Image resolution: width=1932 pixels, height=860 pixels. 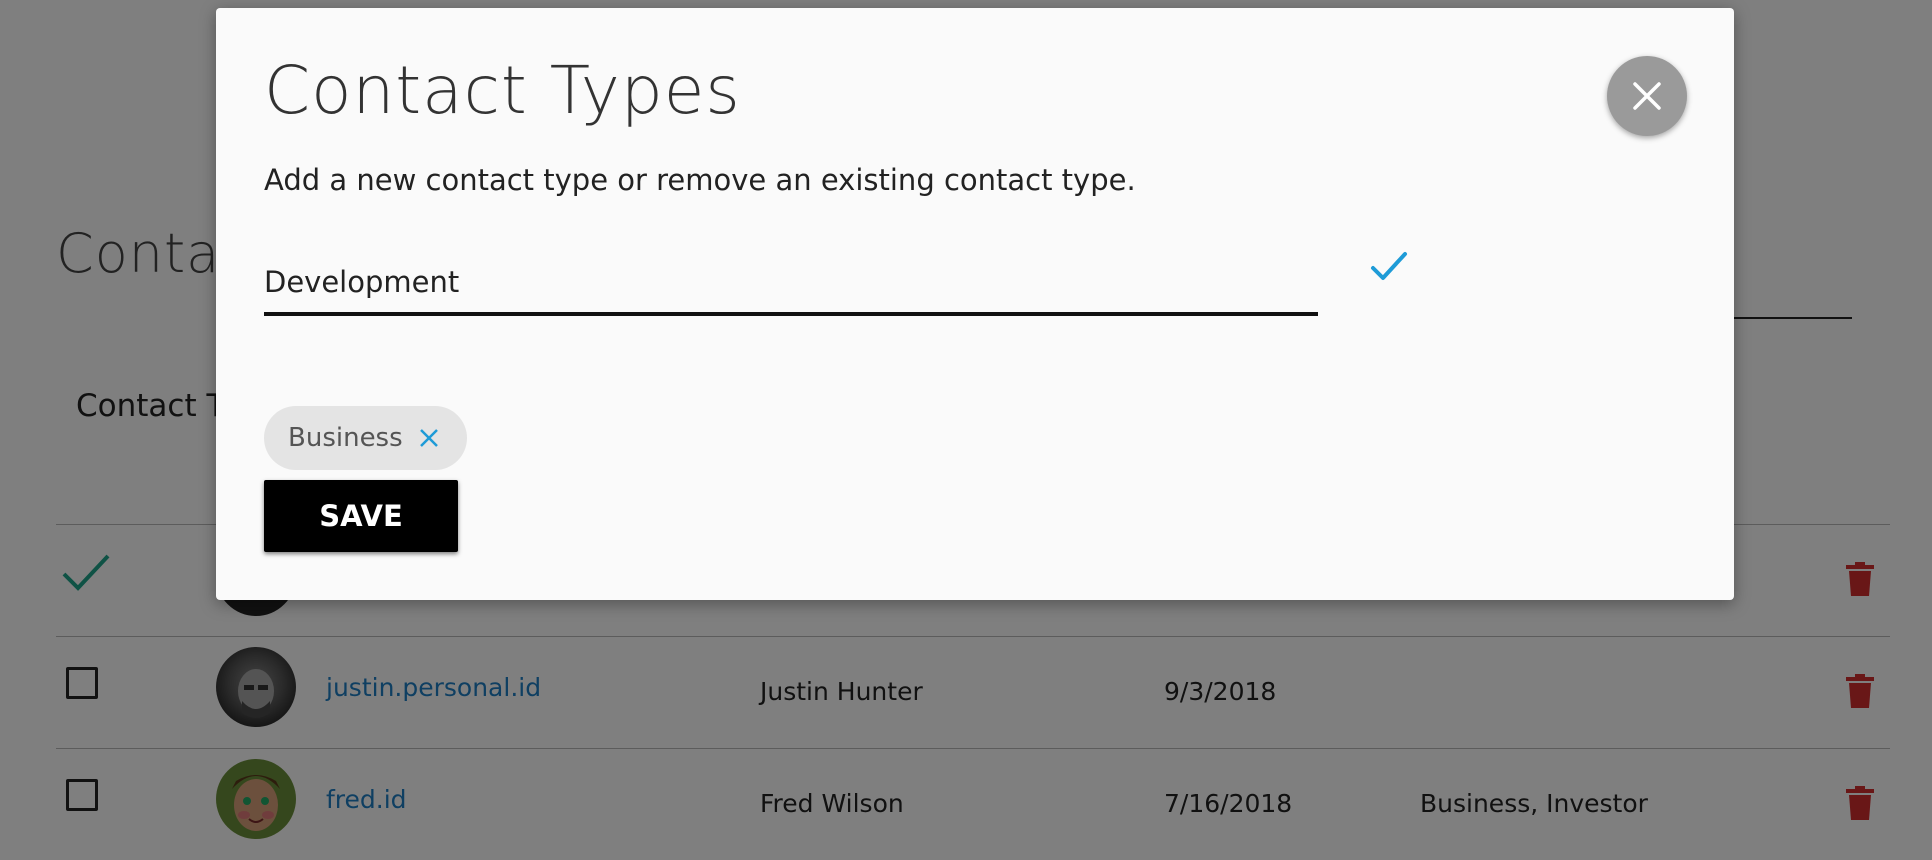 What do you see at coordinates (502, 90) in the screenshot?
I see `dialog-title: Contact Types` at bounding box center [502, 90].